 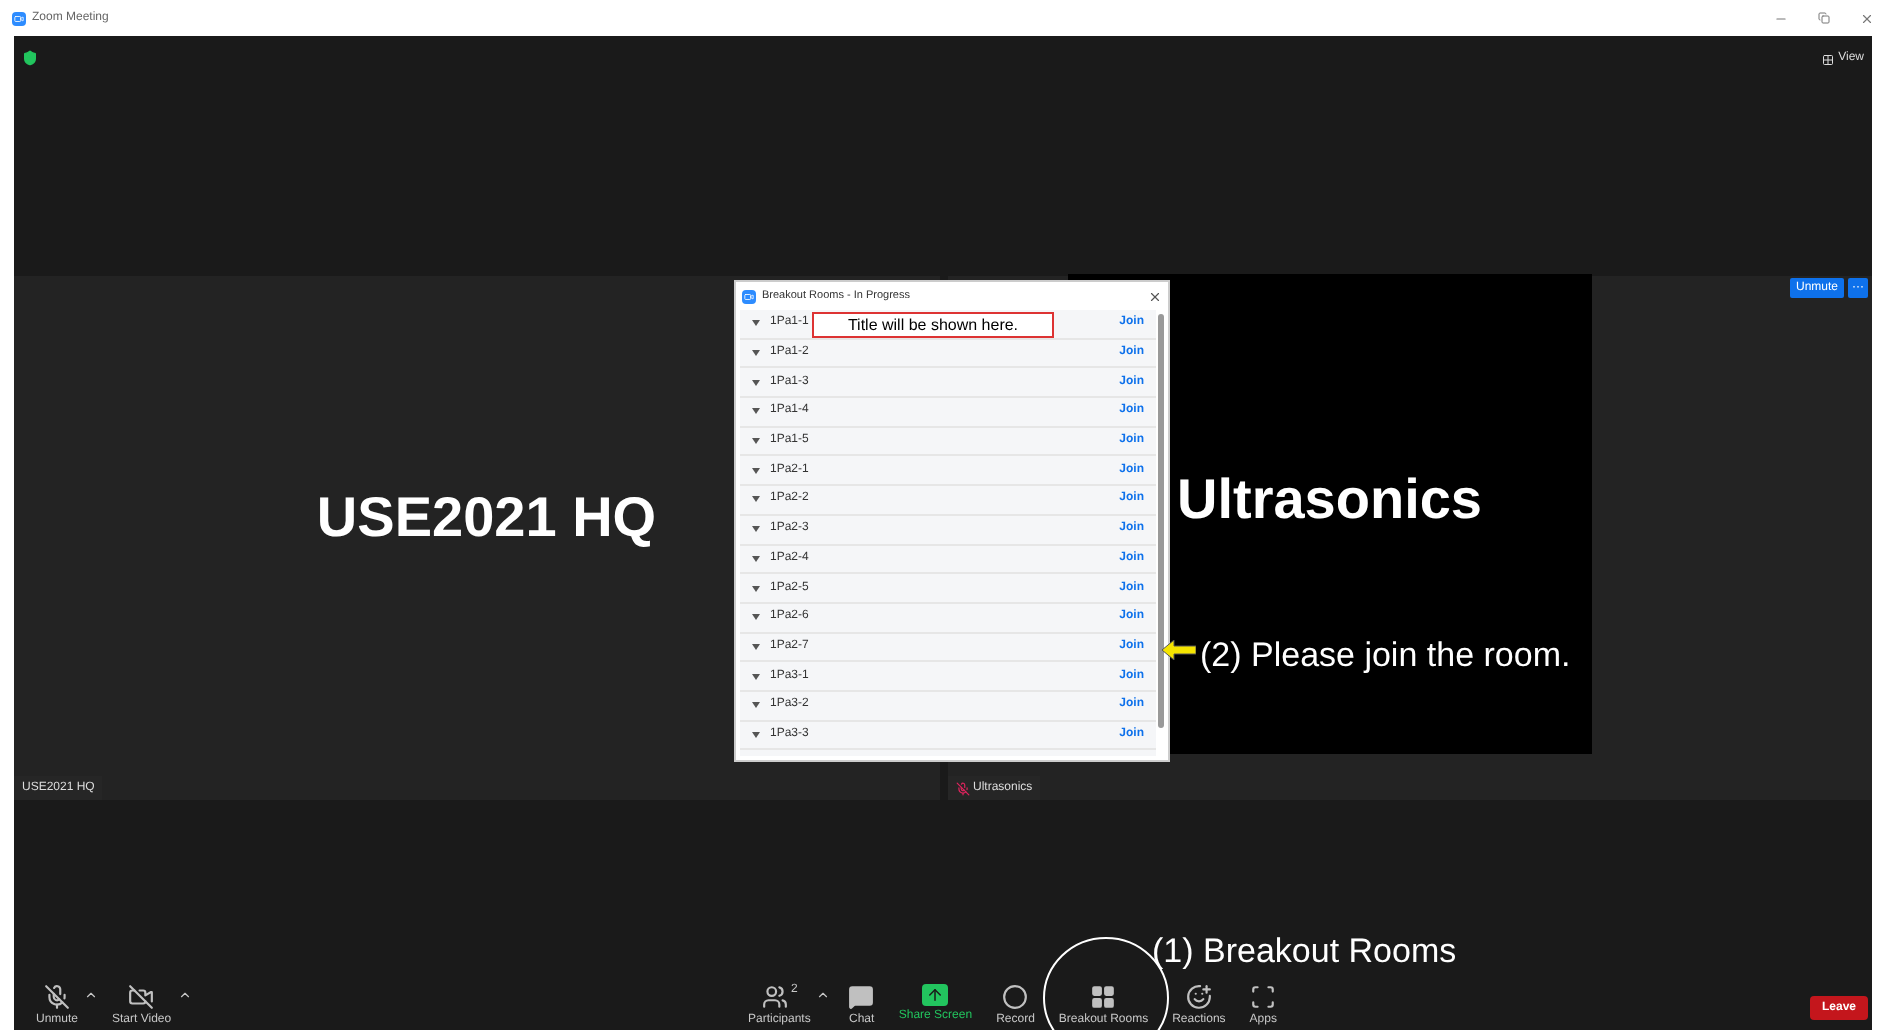 I want to click on scrollbar, so click(x=1161, y=521).